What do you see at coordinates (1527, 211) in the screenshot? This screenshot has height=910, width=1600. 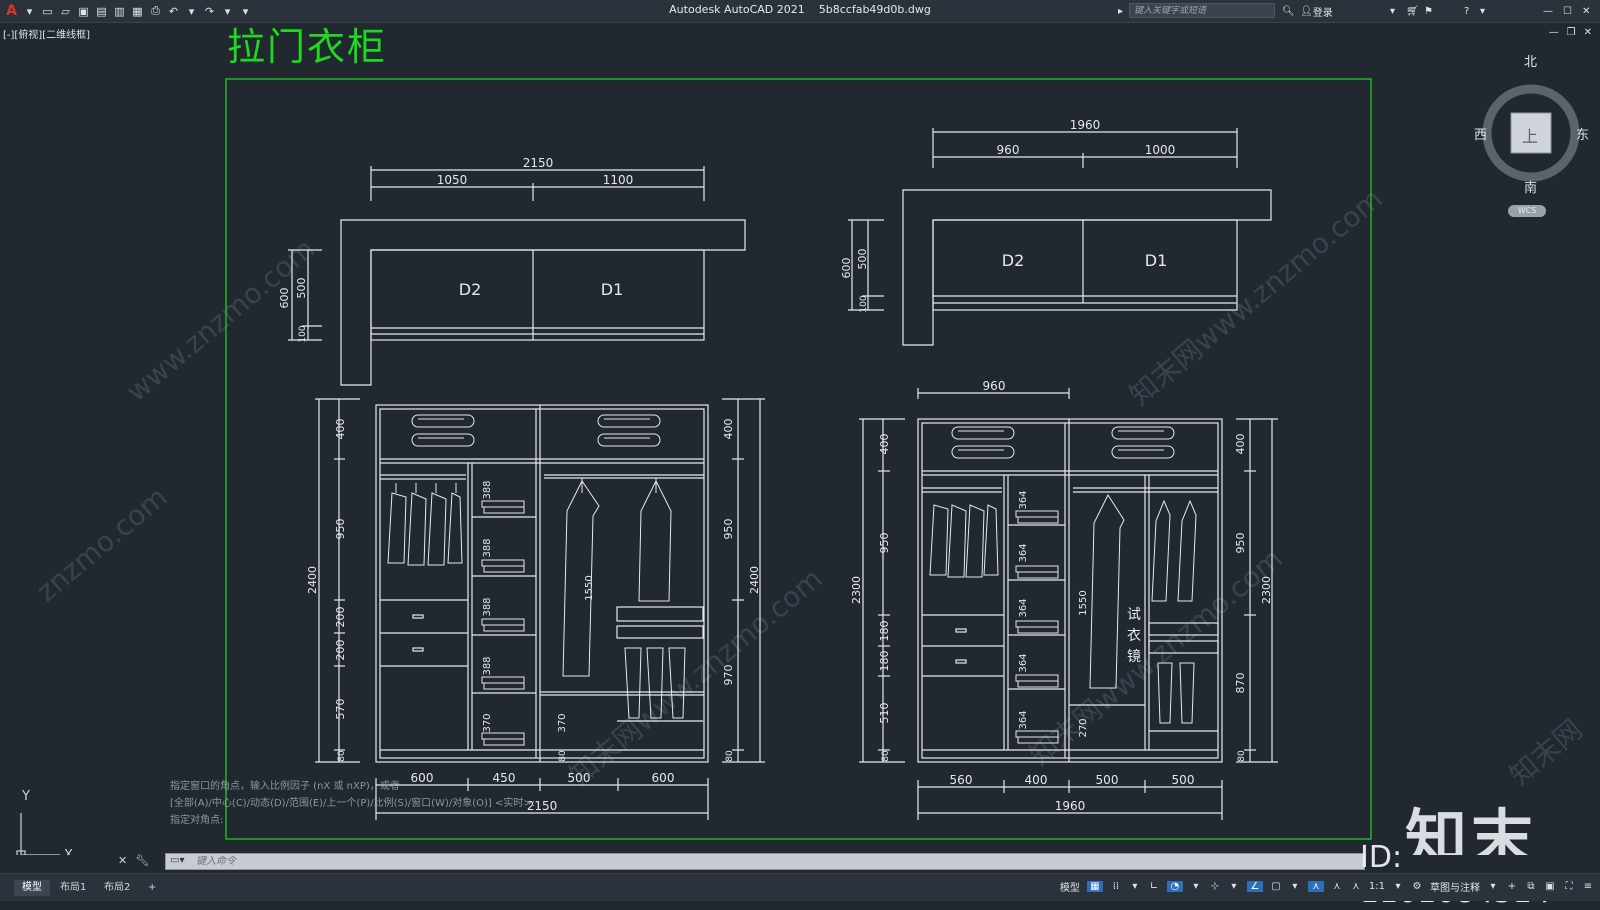 I see `wcs-menu: WCS` at bounding box center [1527, 211].